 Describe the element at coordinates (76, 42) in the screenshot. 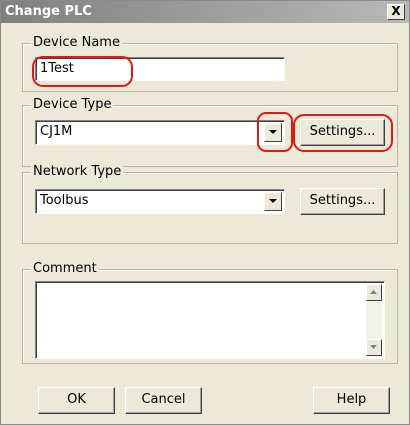

I see `device-name-legend: Device Name` at that location.